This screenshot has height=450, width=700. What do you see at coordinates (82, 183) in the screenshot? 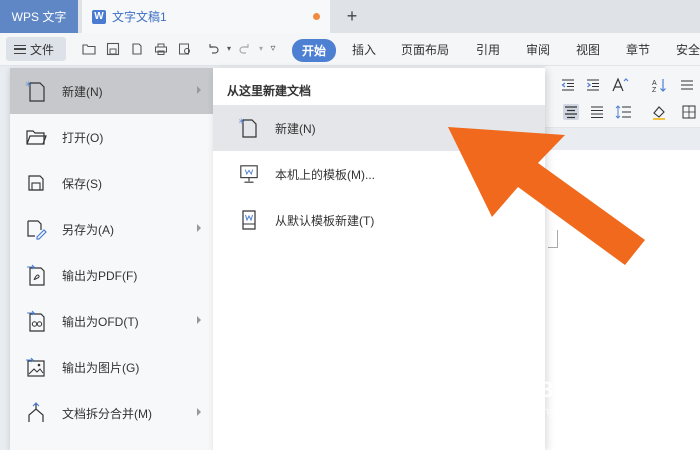
I see `menu-item-save-label: 保存(S)` at bounding box center [82, 183].